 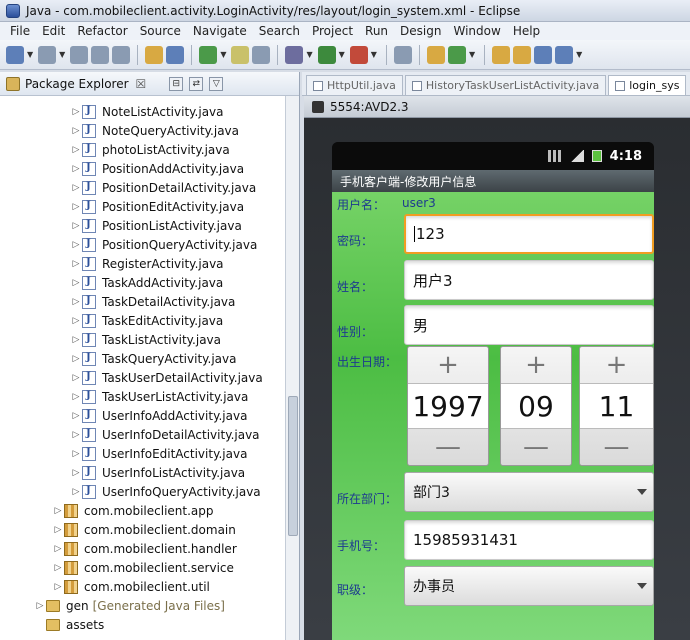 What do you see at coordinates (143, 320) in the screenshot?
I see `tree-item-java-file: ▷ TaskEditActivity.java` at bounding box center [143, 320].